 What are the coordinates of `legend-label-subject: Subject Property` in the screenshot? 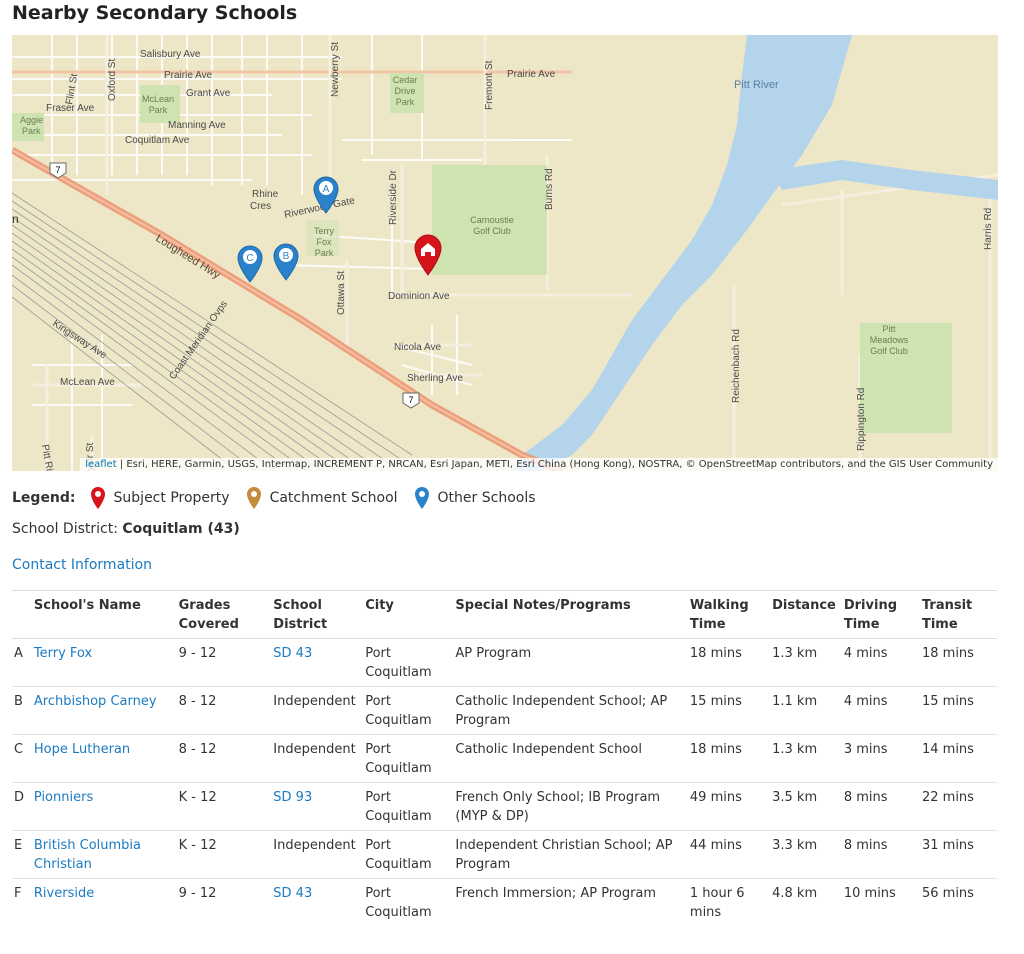 It's located at (171, 498).